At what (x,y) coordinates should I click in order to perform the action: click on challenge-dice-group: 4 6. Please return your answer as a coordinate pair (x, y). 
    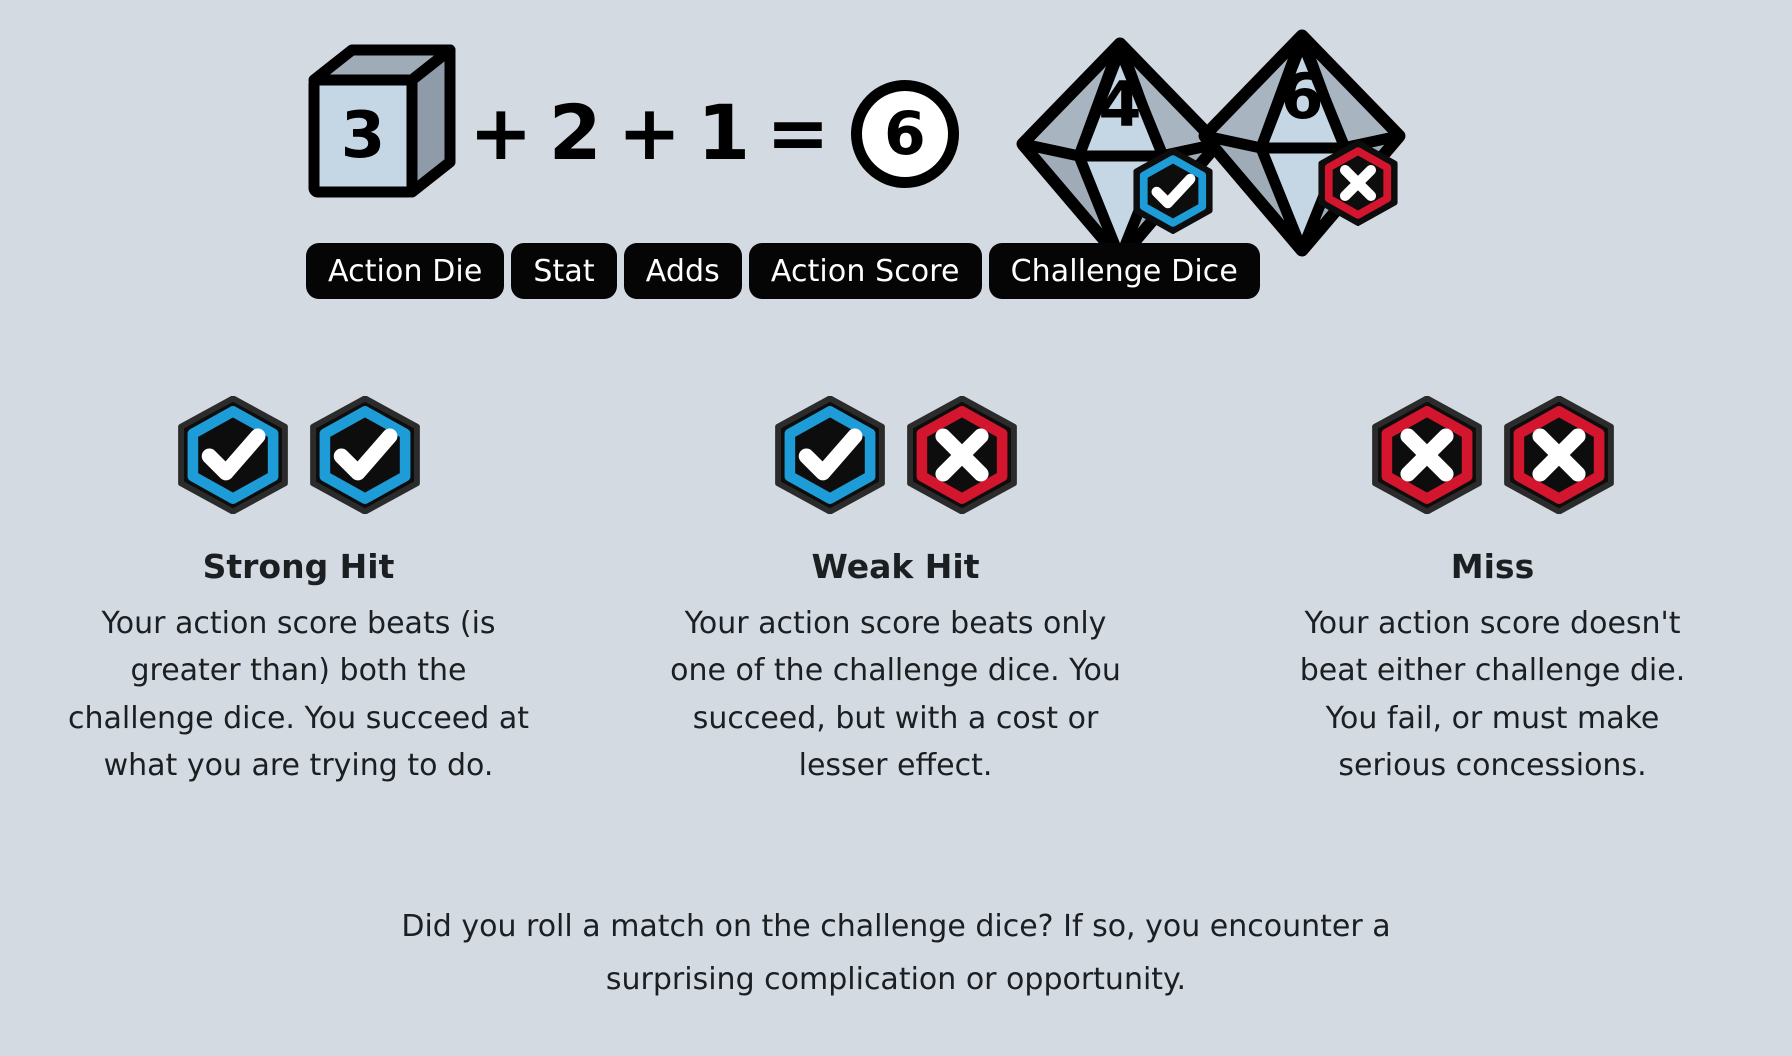
    Looking at the image, I should click on (1215, 143).